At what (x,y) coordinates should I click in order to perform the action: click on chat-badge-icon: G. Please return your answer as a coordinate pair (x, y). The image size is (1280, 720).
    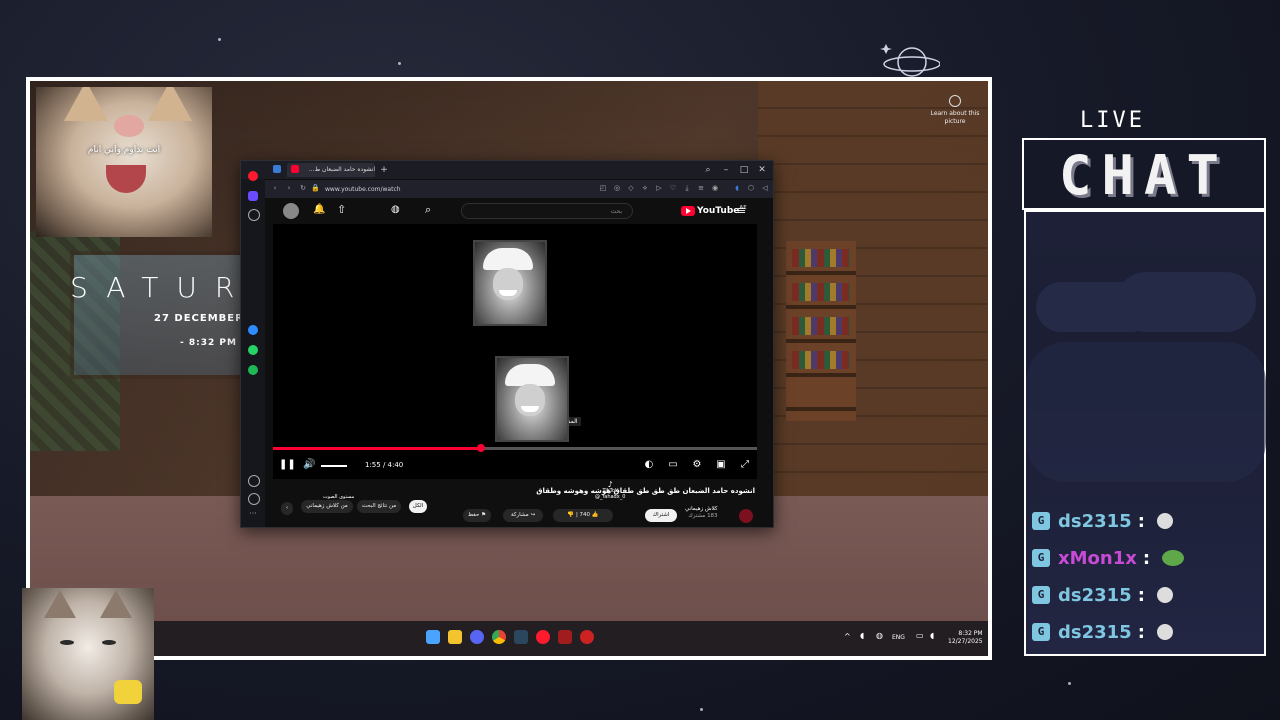
    Looking at the image, I should click on (1041, 595).